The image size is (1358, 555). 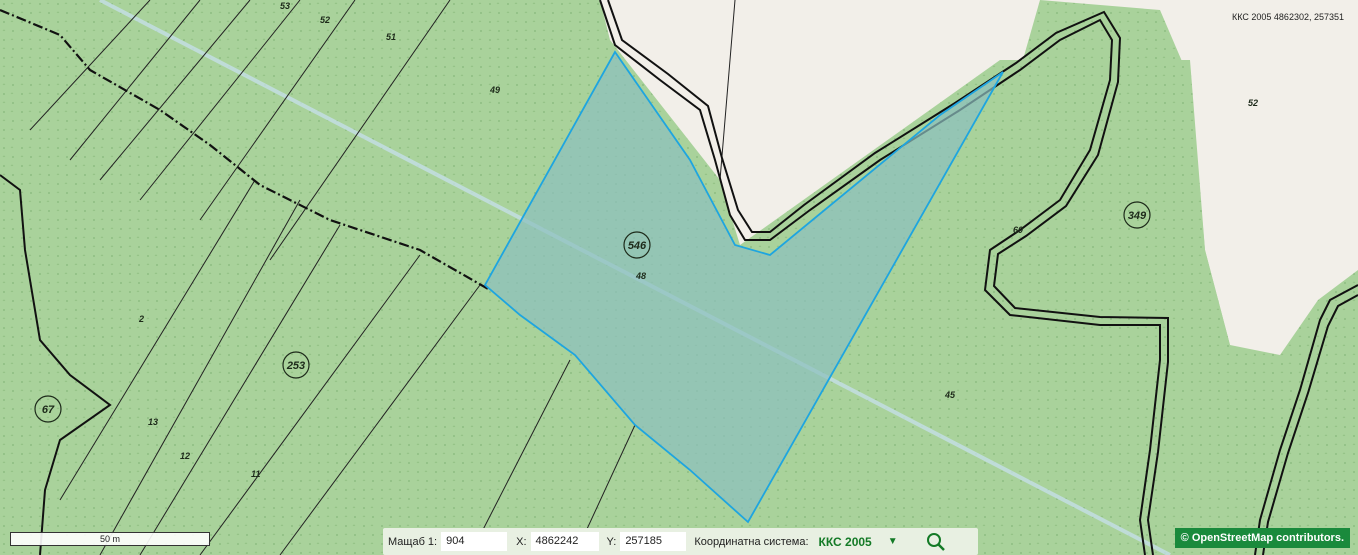 I want to click on parcel-label: 51, so click(x=391, y=37).